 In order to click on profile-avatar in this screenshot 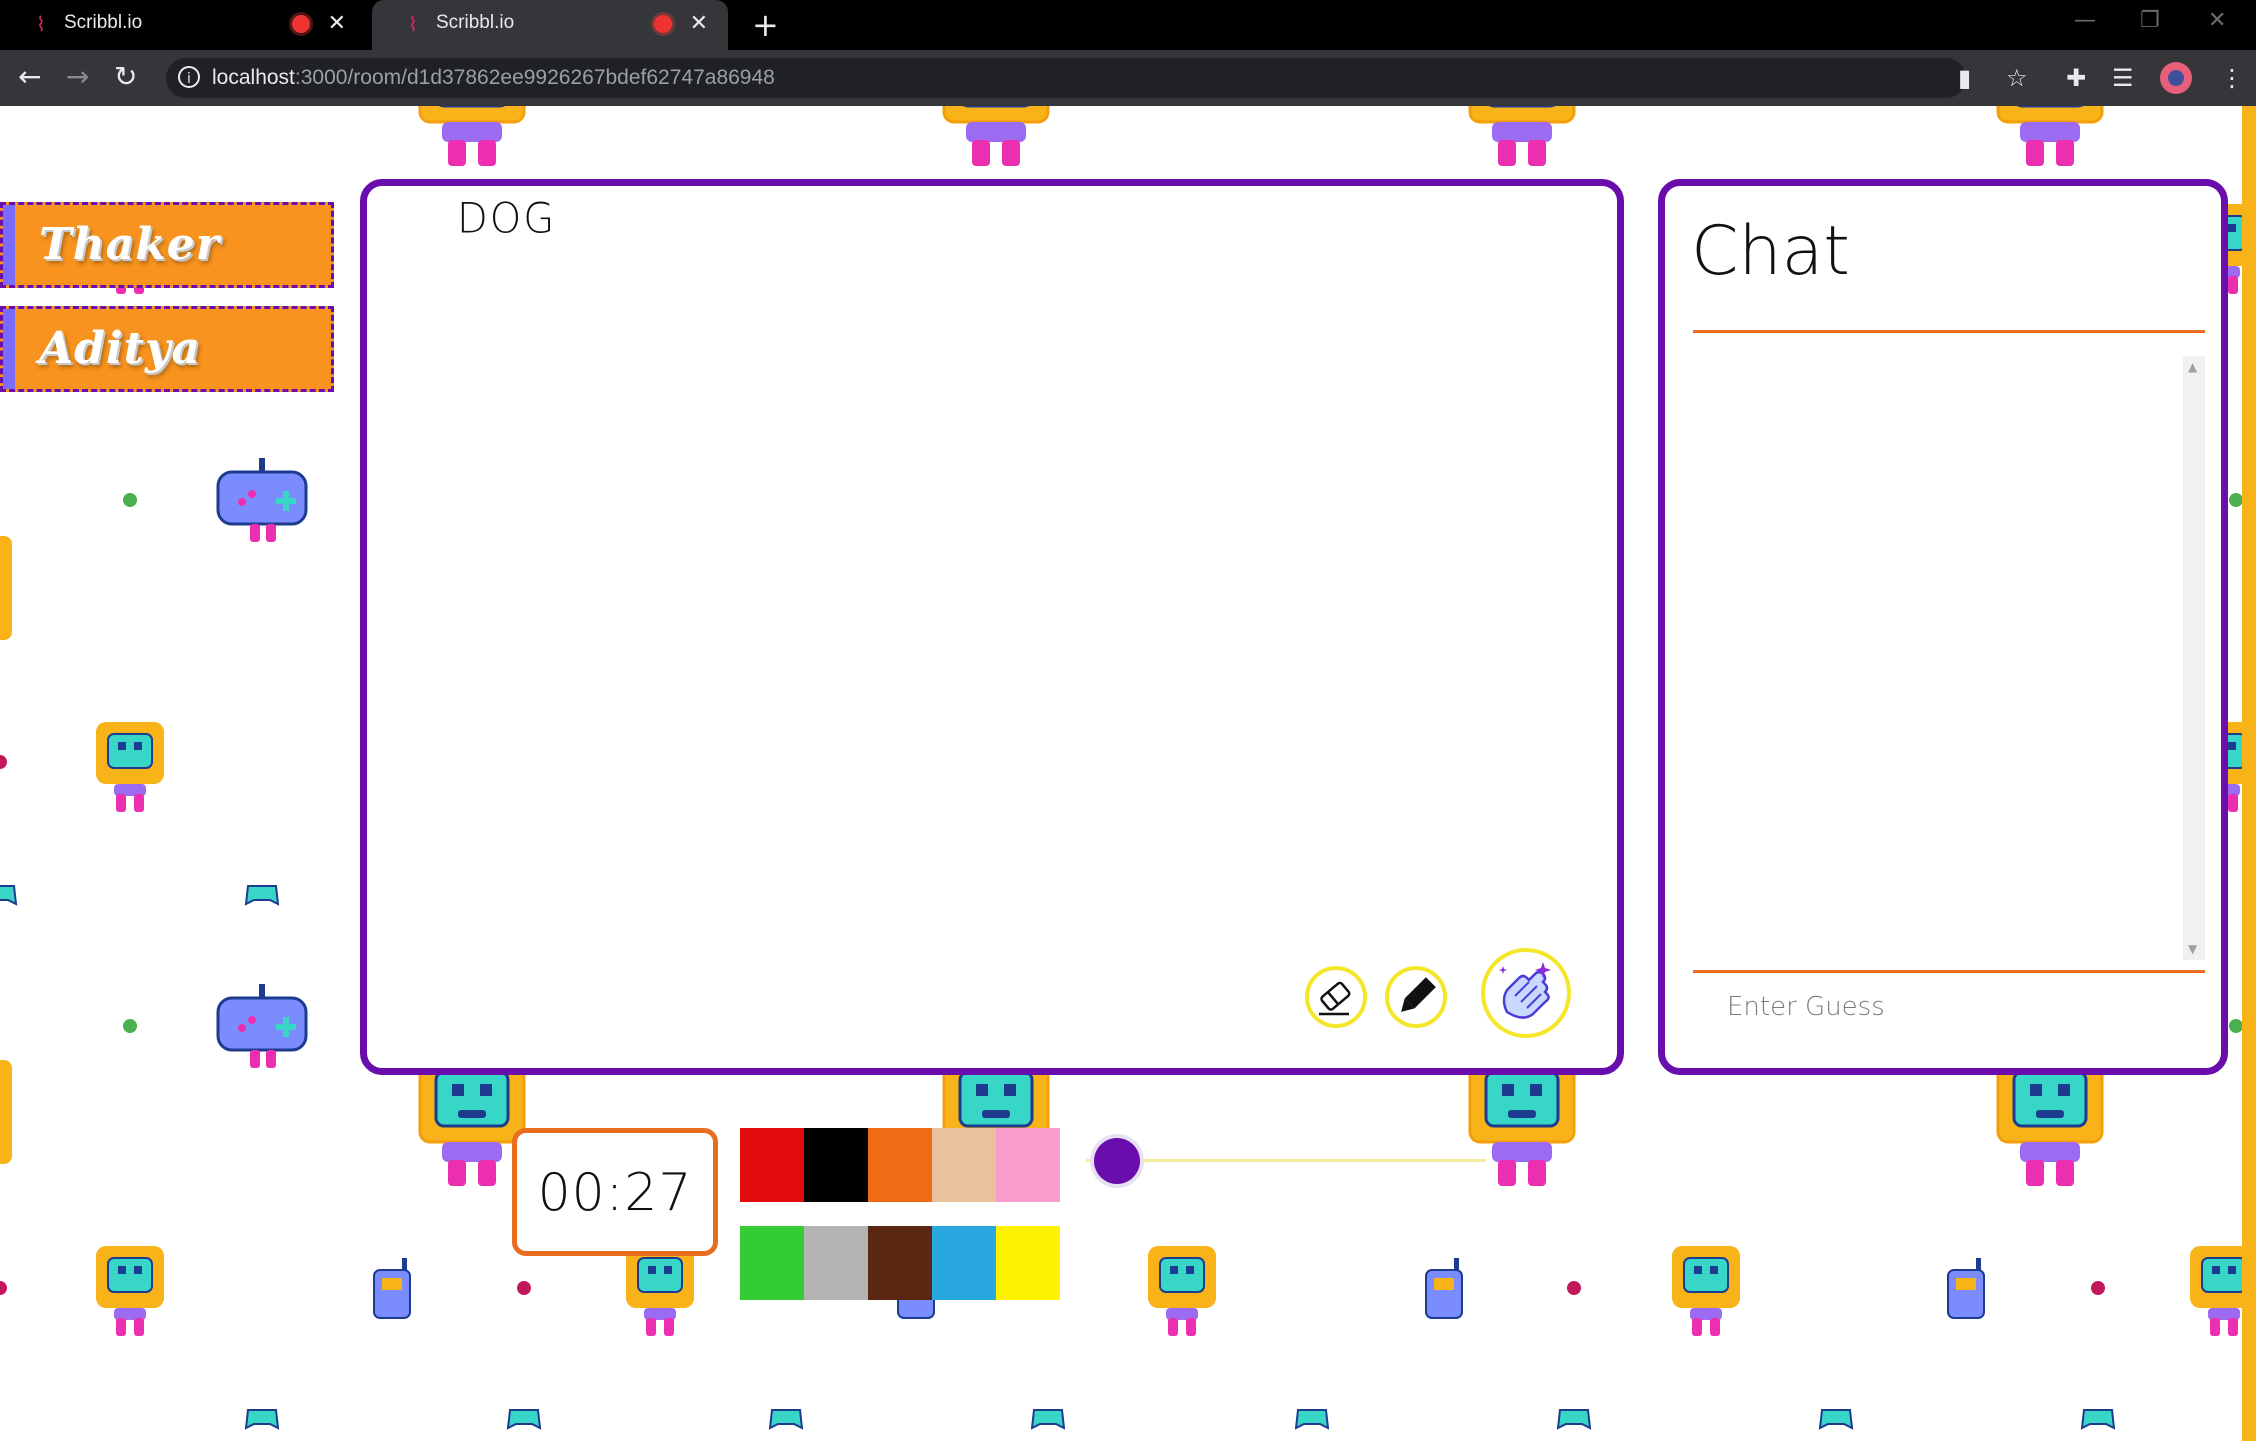, I will do `click(2176, 78)`.